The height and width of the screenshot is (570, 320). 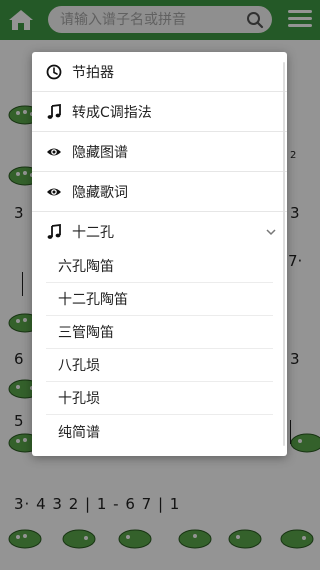 What do you see at coordinates (159, 232) in the screenshot?
I see `menu-item-instrument-selector: 十二孔` at bounding box center [159, 232].